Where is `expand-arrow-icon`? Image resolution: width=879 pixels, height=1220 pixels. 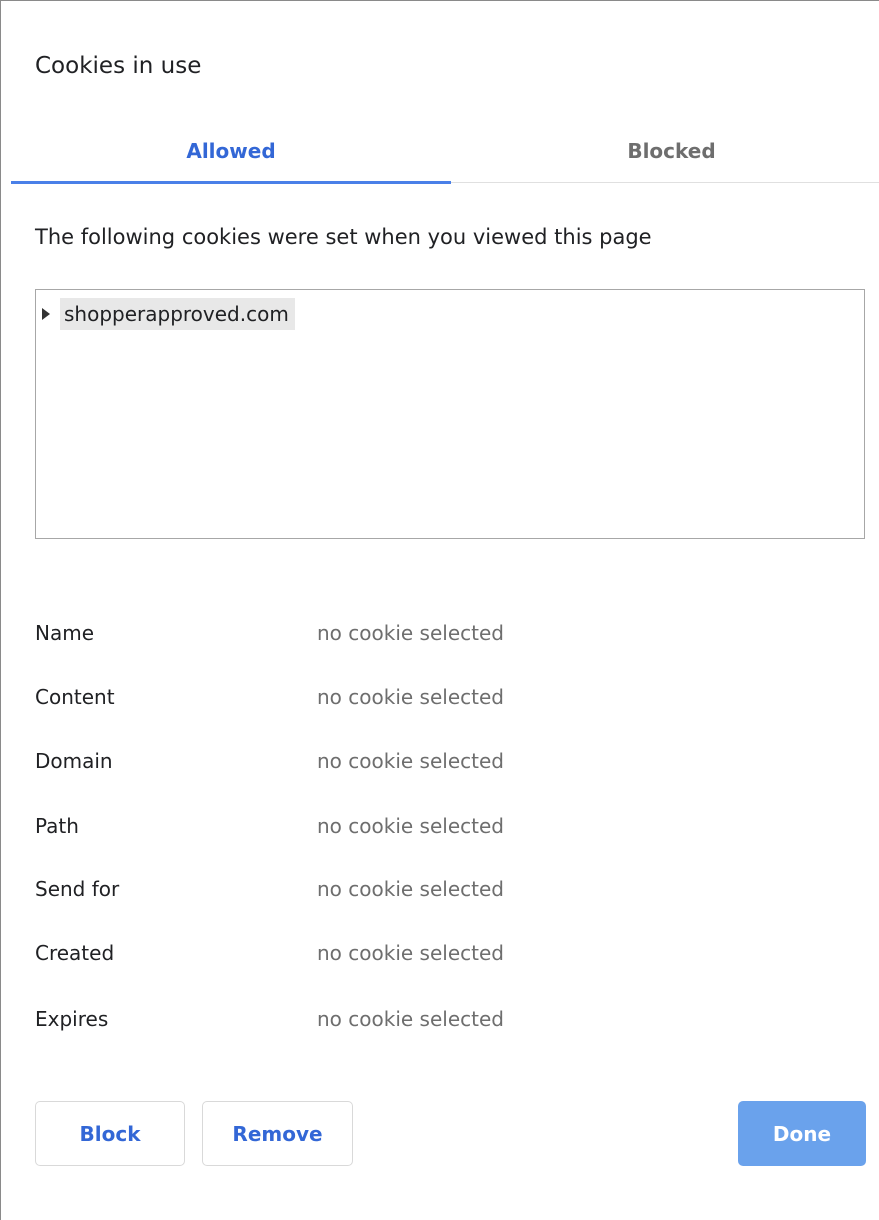
expand-arrow-icon is located at coordinates (51, 314).